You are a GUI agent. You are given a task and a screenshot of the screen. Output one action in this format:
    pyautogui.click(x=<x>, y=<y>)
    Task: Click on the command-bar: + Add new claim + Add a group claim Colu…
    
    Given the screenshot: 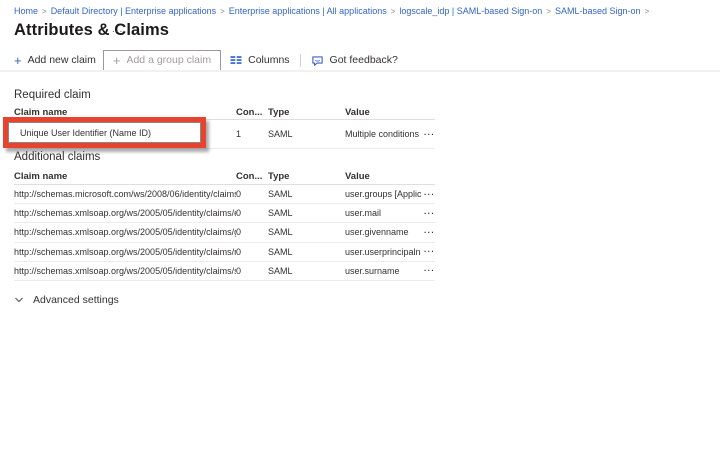 What is the action you would take?
    pyautogui.click(x=367, y=60)
    